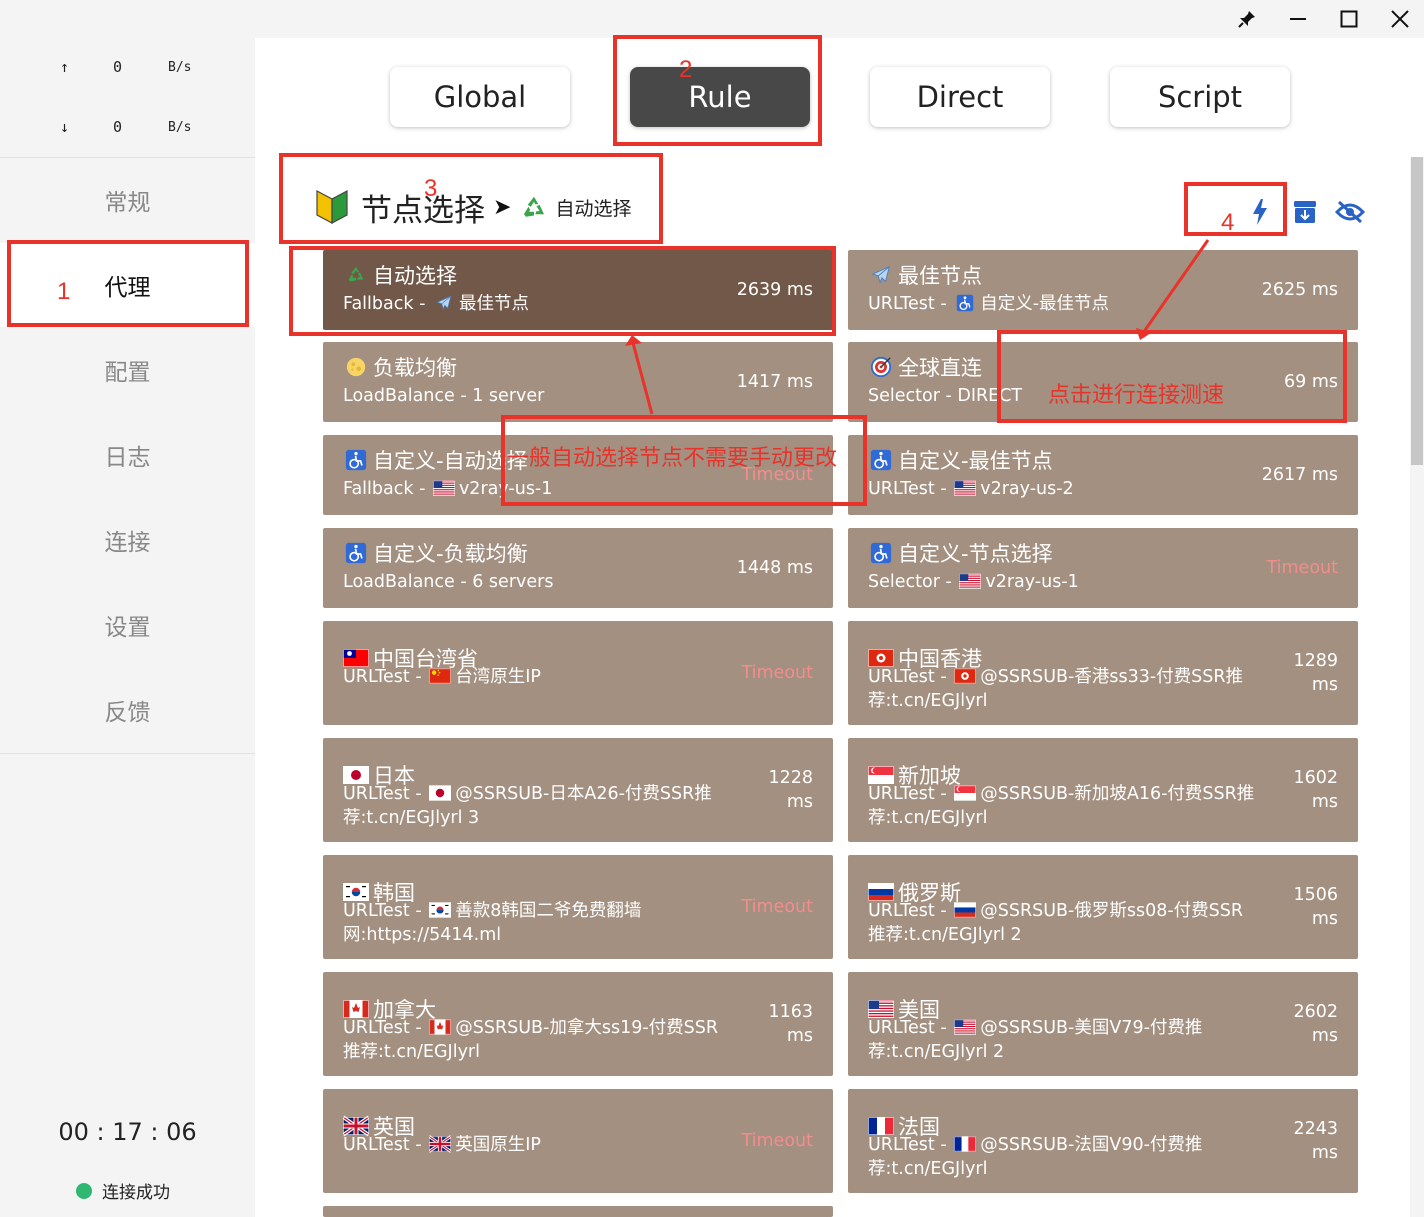  What do you see at coordinates (1310, 907) in the screenshot?
I see `proxy-latency: 1506 ms` at bounding box center [1310, 907].